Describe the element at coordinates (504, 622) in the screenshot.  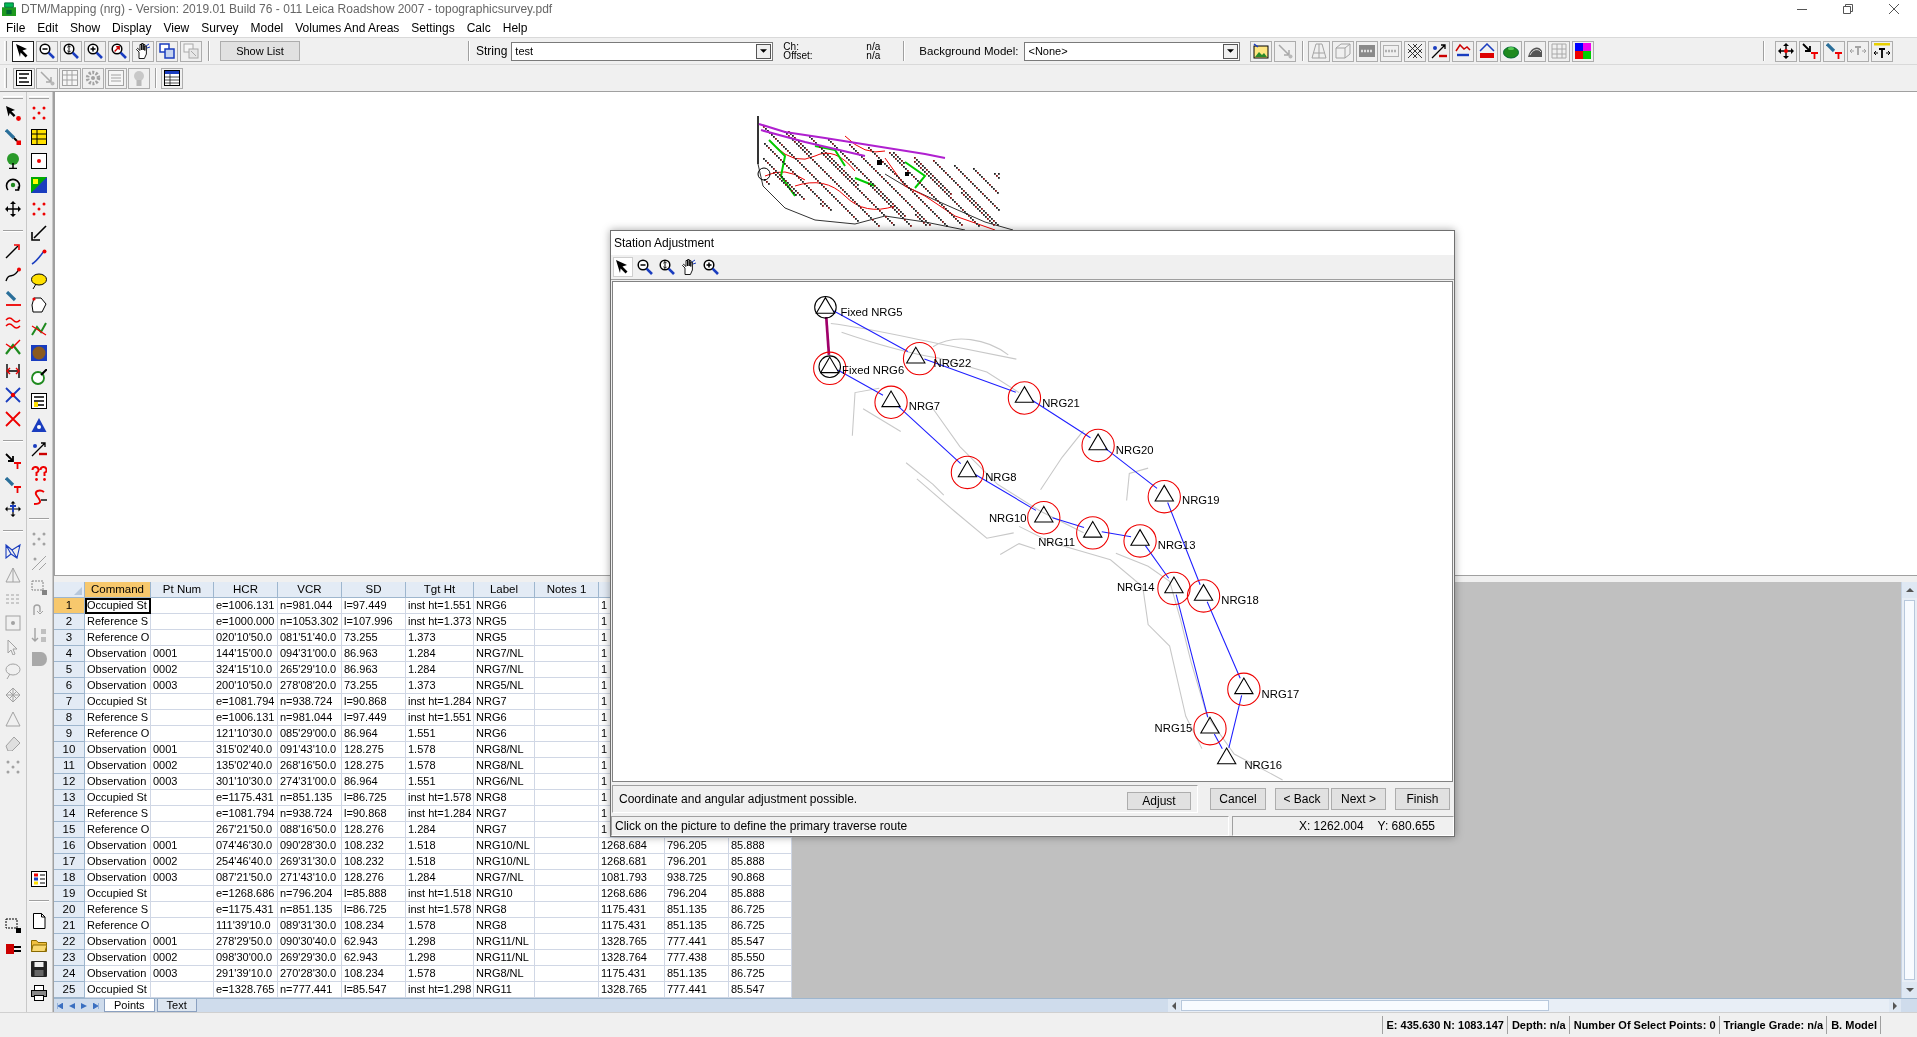
I see `table-cell: NRG5` at that location.